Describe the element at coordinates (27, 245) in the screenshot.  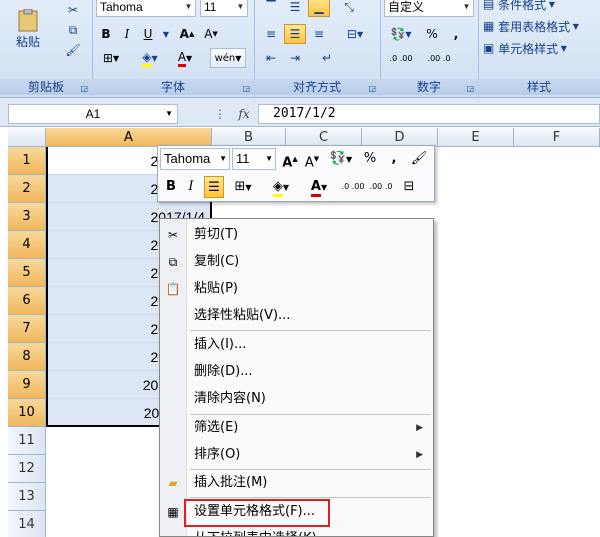
I see `row-header: 4` at that location.